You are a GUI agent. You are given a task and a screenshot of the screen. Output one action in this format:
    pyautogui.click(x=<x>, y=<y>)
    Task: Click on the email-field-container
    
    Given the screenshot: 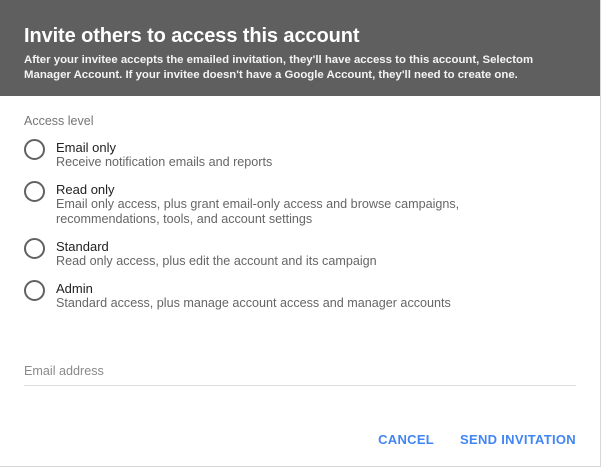 What is the action you would take?
    pyautogui.click(x=300, y=372)
    